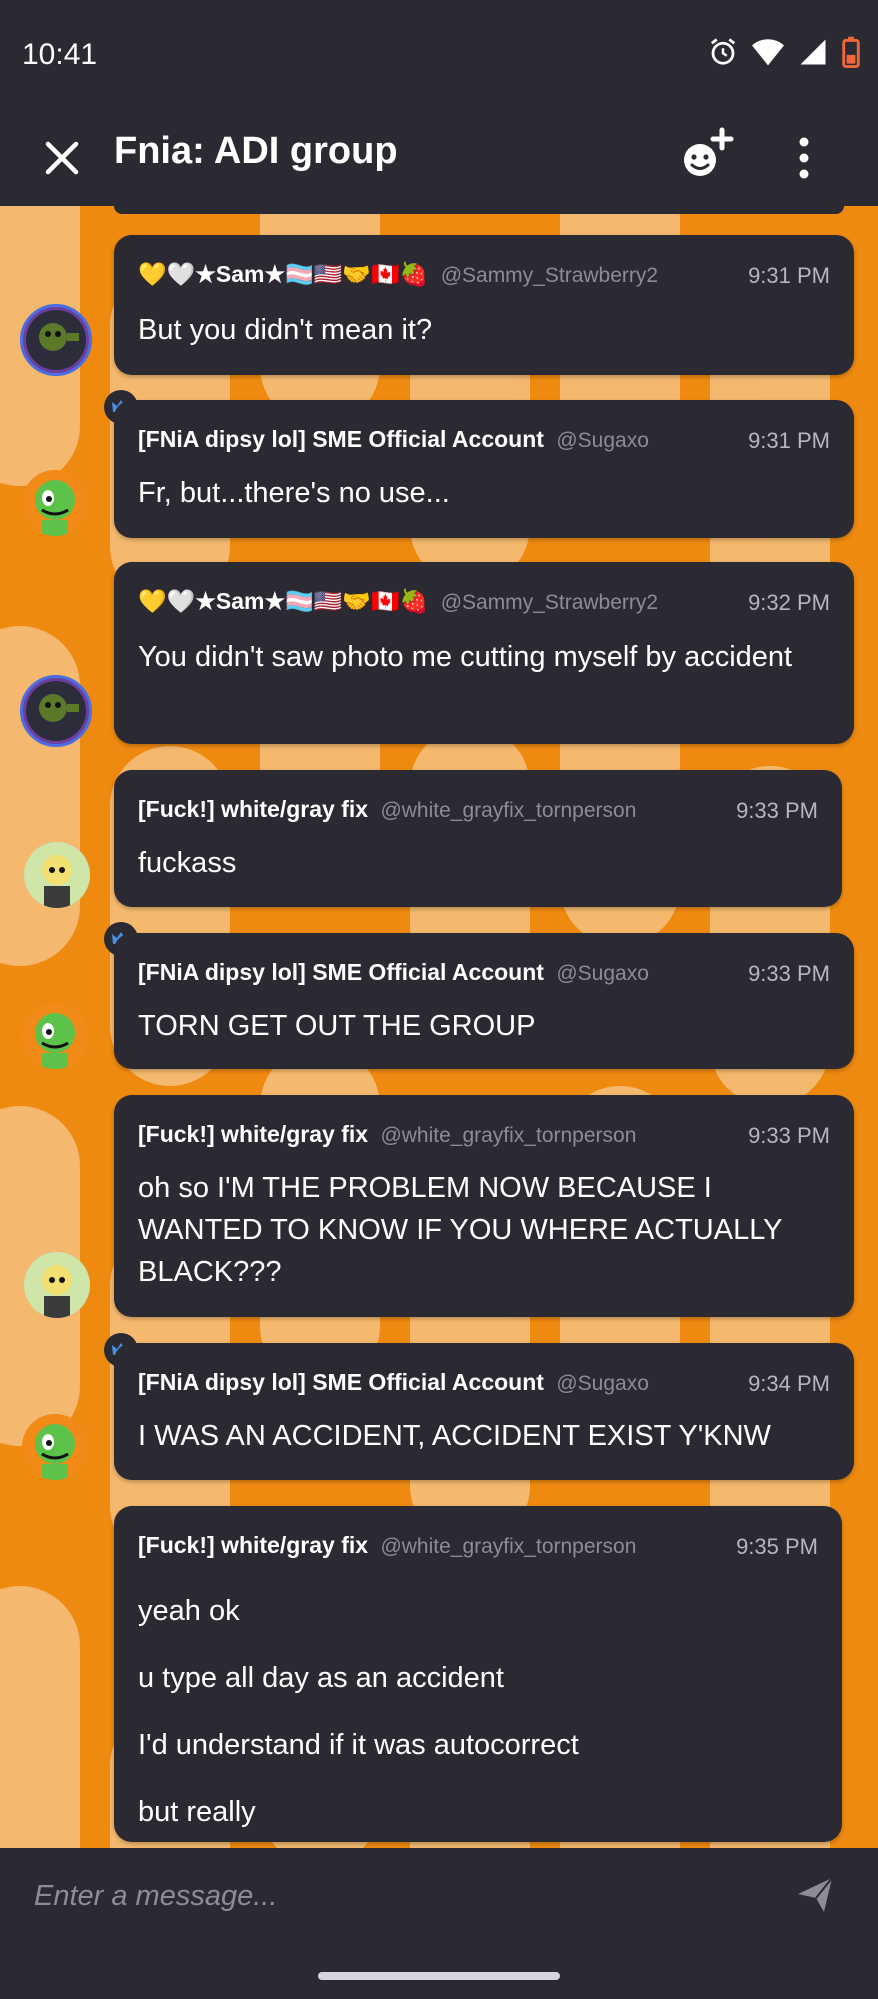 This screenshot has width=878, height=1999. What do you see at coordinates (784, 603) in the screenshot?
I see `message-time: 9:32 PM` at bounding box center [784, 603].